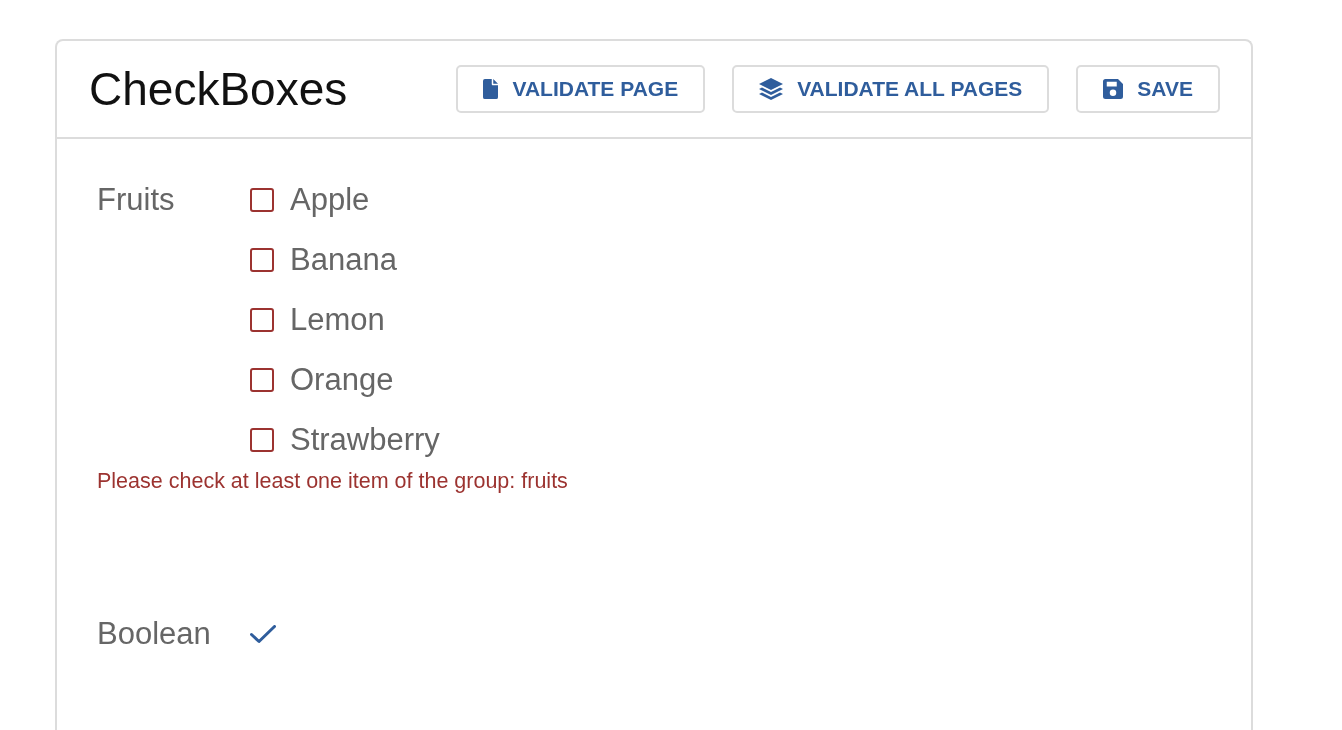 This screenshot has width=1342, height=730. I want to click on option-label: Apple, so click(330, 200).